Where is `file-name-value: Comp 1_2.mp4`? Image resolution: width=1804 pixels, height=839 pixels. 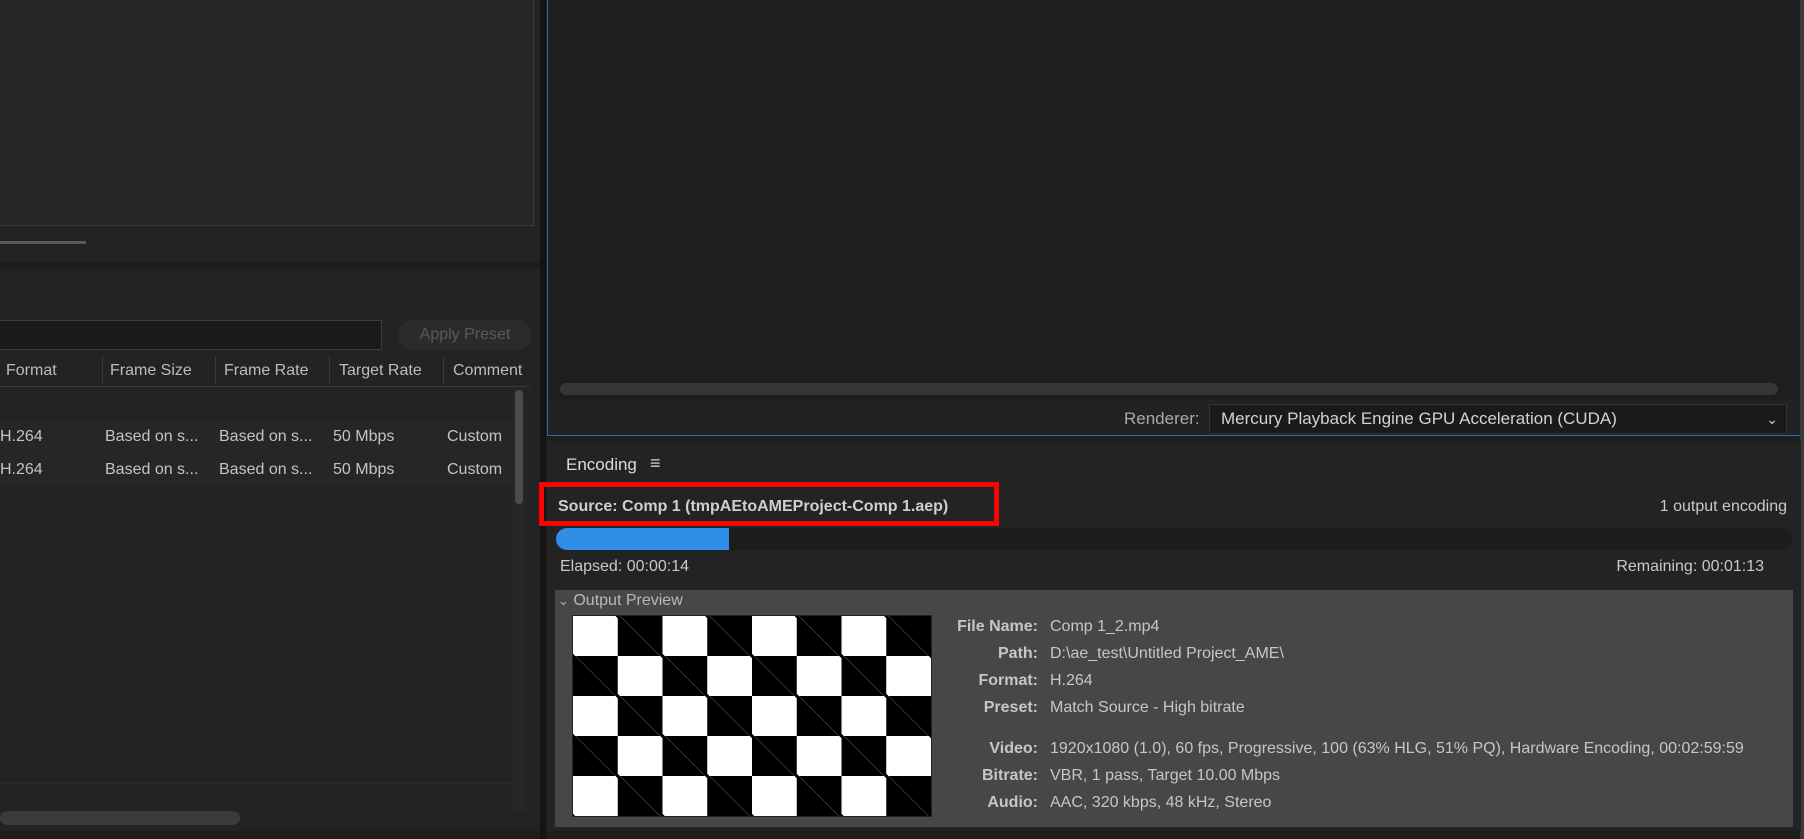 file-name-value: Comp 1_2.mp4 is located at coordinates (1105, 626).